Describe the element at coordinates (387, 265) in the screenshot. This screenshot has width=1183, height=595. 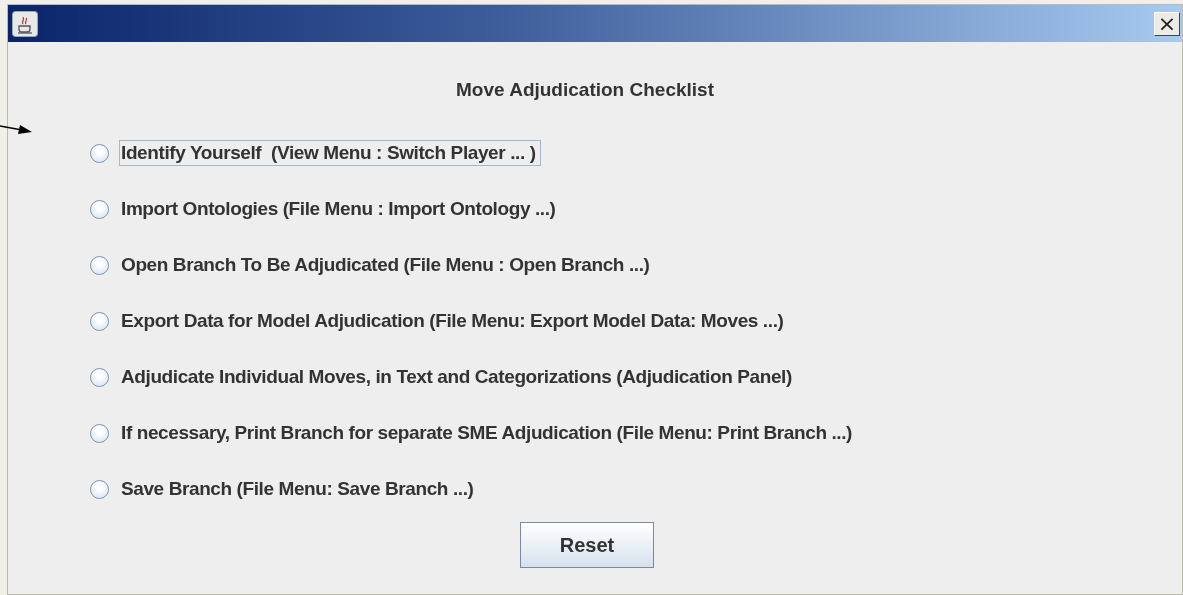
I see `checklist-item: Open Branch To Be Adjudicated (File Menu : Open Branch ...)` at that location.